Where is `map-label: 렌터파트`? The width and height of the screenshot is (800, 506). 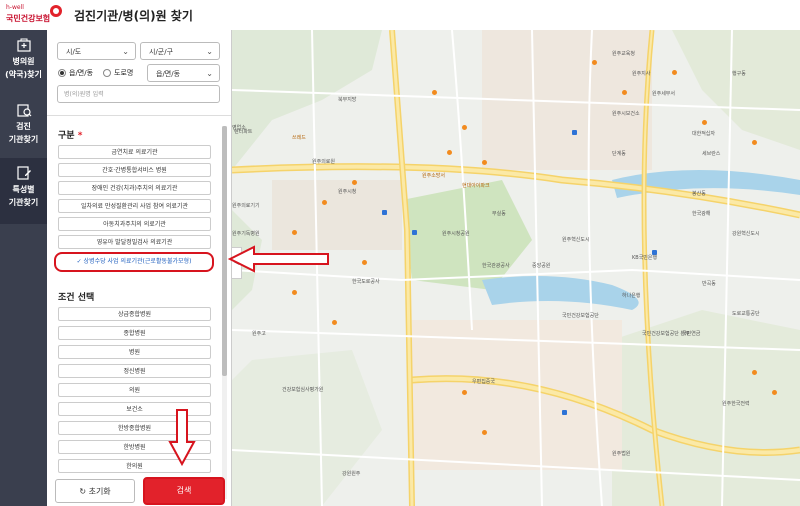 map-label: 렌터파트 is located at coordinates (243, 132).